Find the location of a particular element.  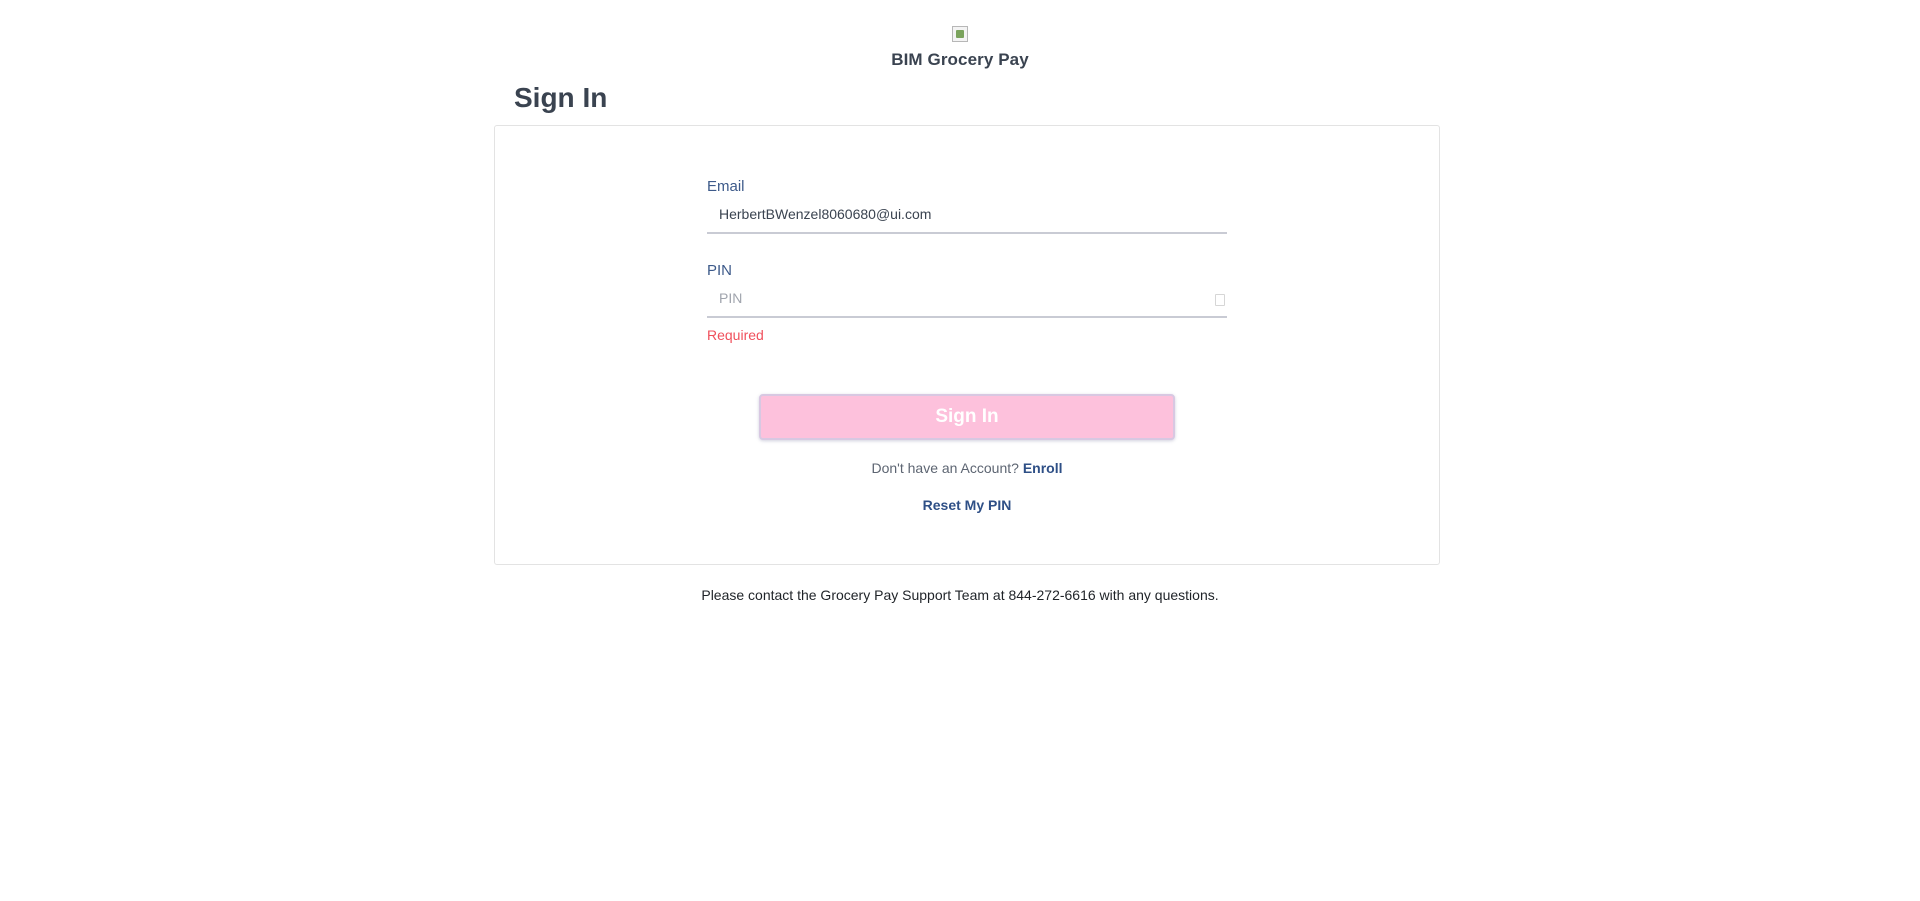

brand-header: BIM Grocery Pay is located at coordinates (960, 48).